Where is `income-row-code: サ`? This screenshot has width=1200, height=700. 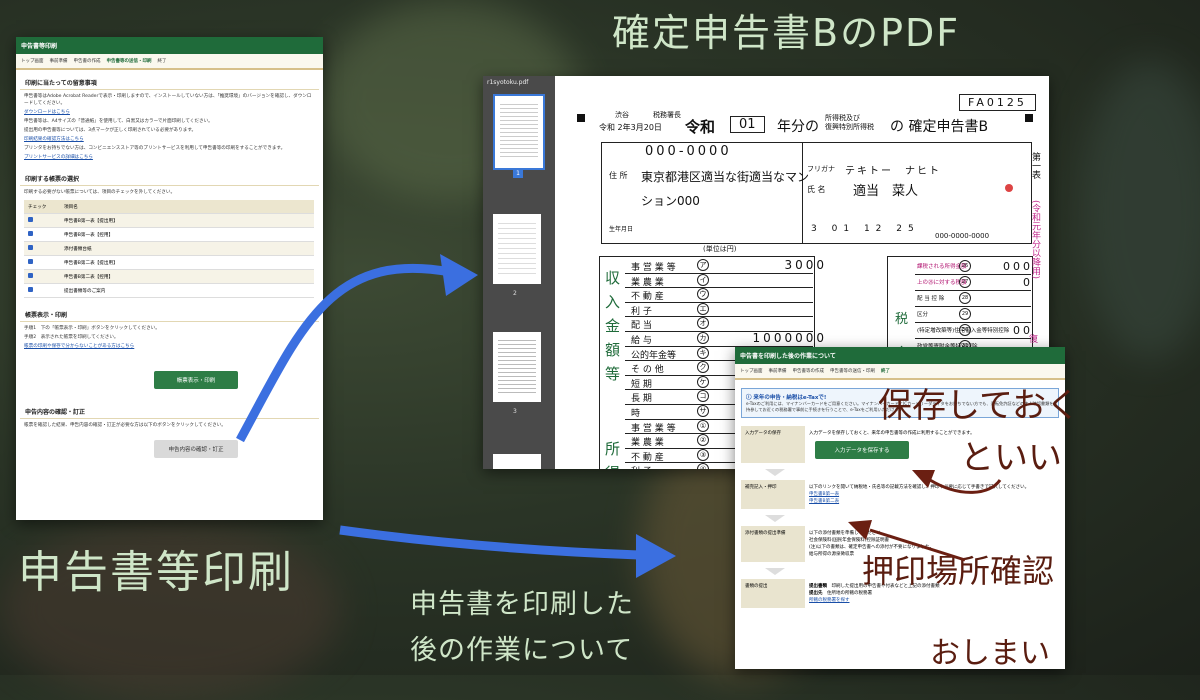
income-row-code: サ is located at coordinates (703, 411).